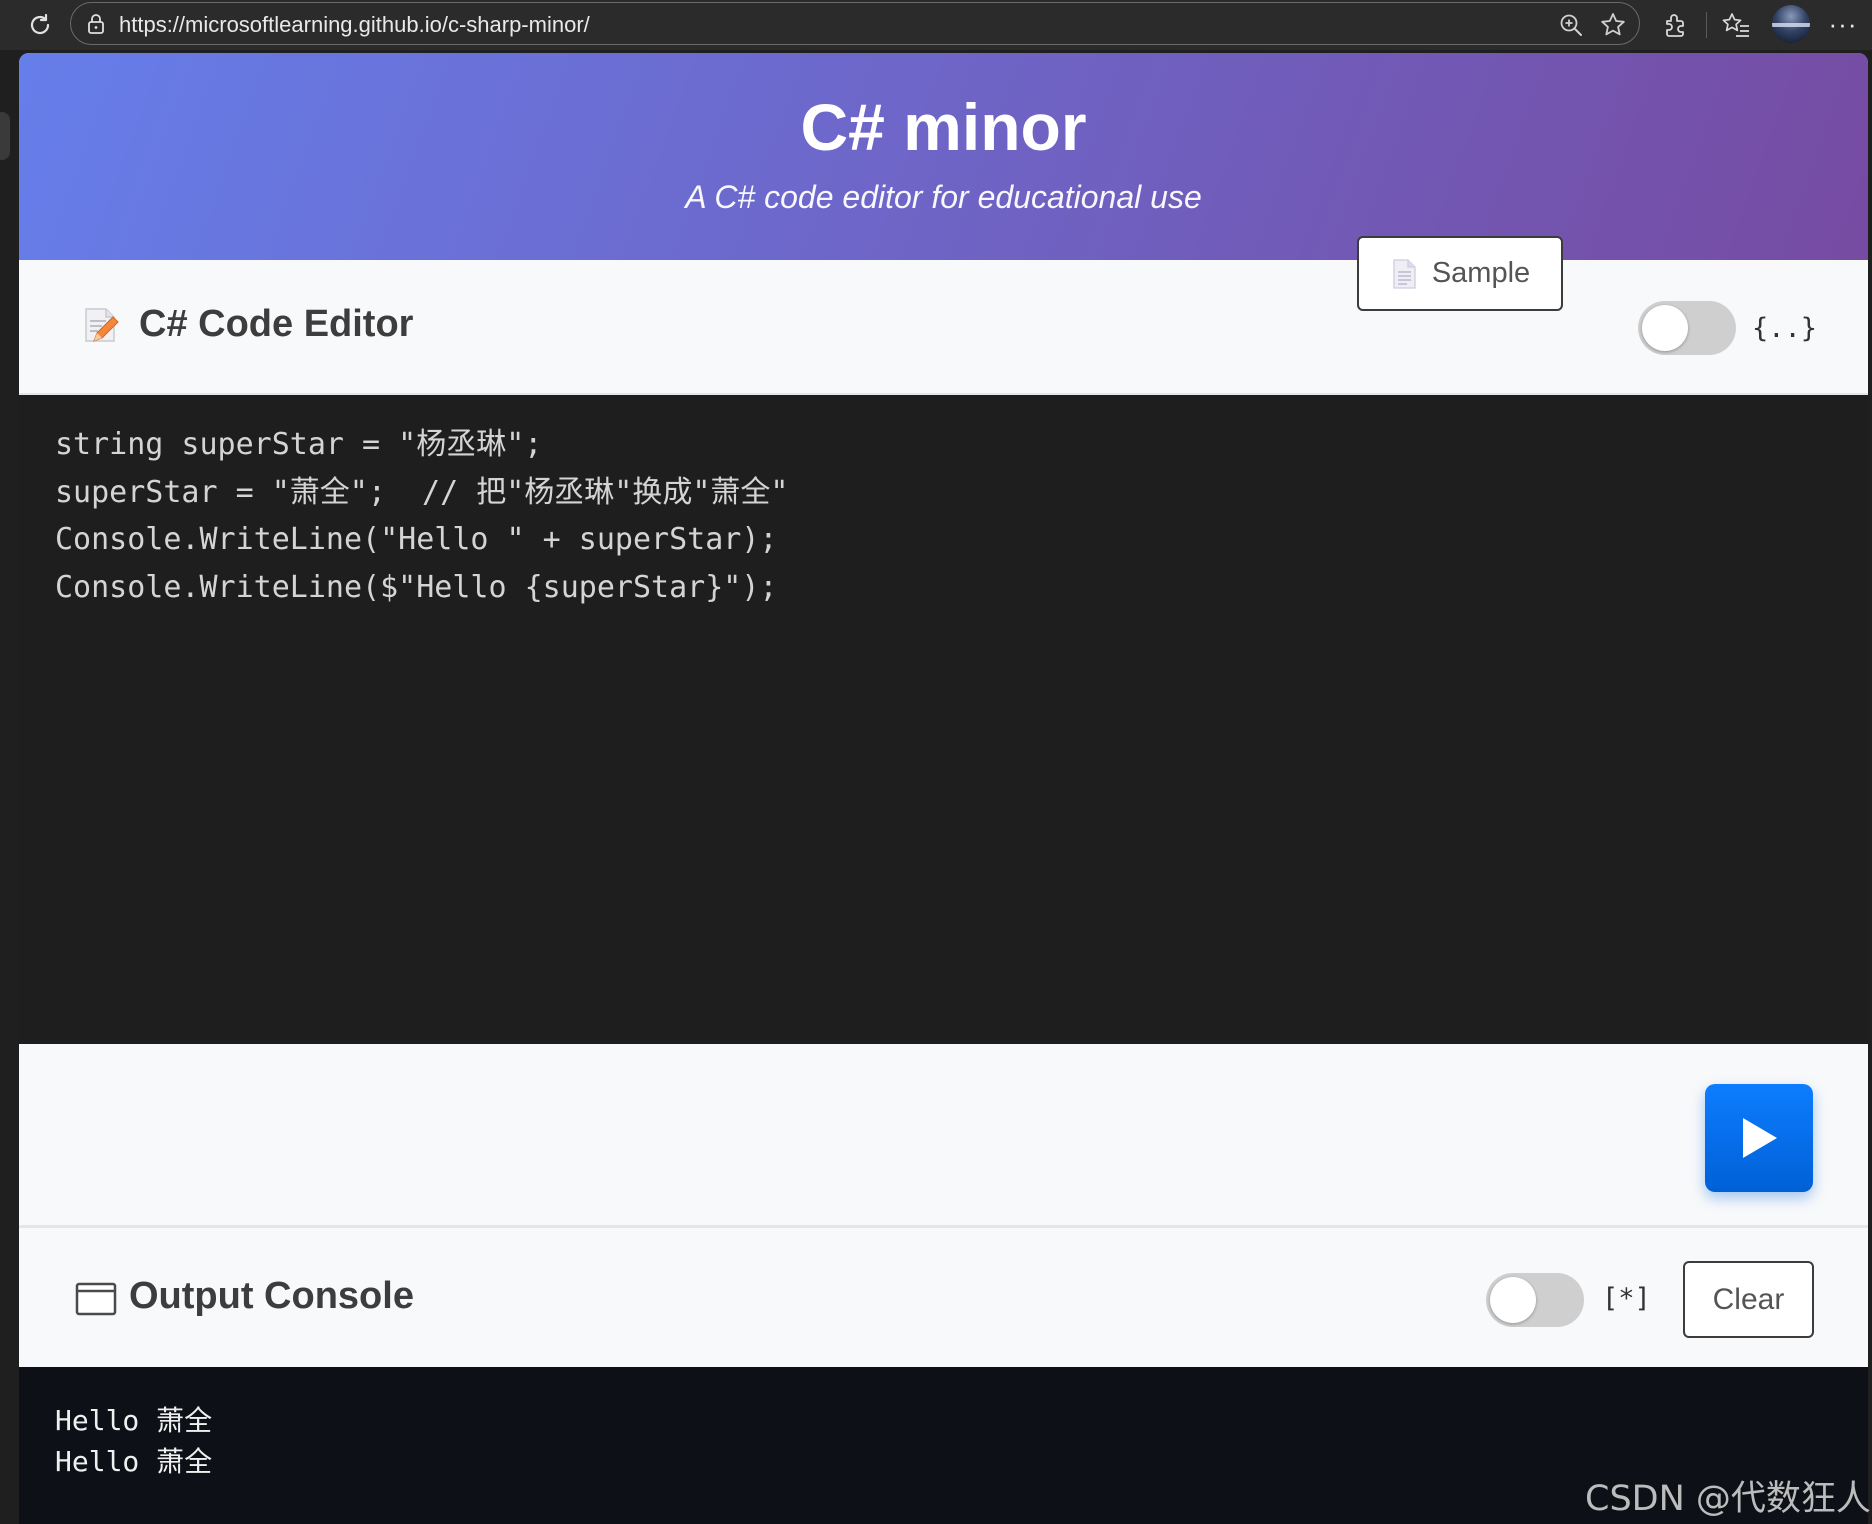 The width and height of the screenshot is (1872, 1524). Describe the element at coordinates (1626, 1298) in the screenshot. I see `output-toggle-label: [*]` at that location.